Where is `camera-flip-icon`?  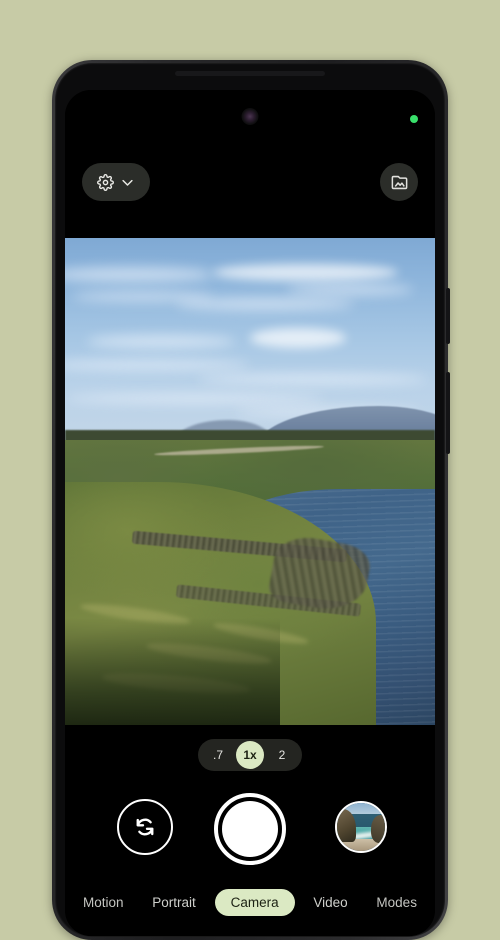
camera-flip-icon is located at coordinates (145, 827).